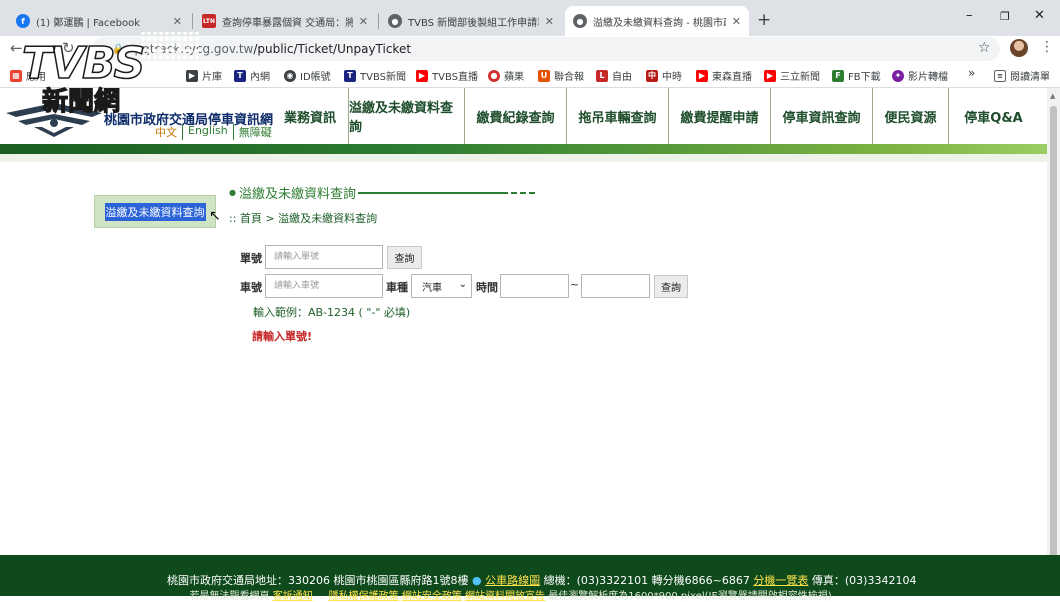 The height and width of the screenshot is (602, 1060). Describe the element at coordinates (969, 15) in the screenshot. I see `minimize-button: –` at that location.